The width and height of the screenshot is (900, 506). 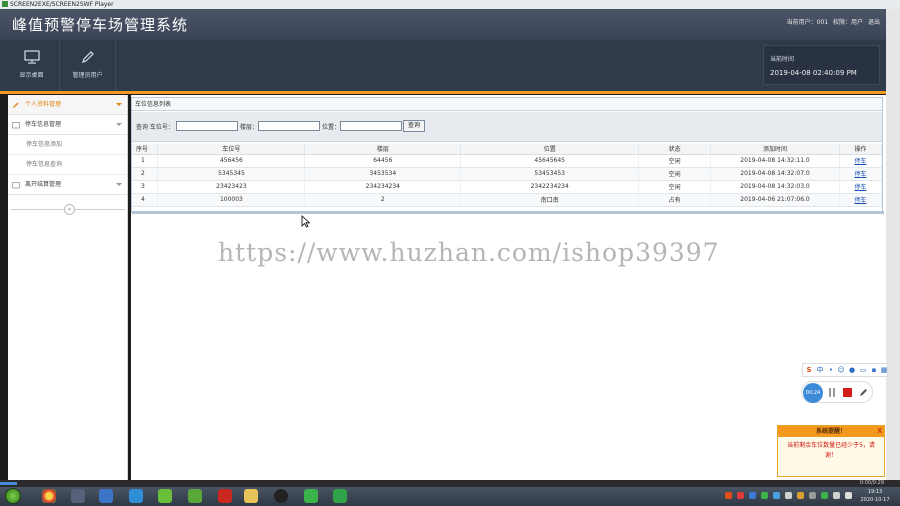 I want to click on wechat-tray-icon, so click(x=764, y=495).